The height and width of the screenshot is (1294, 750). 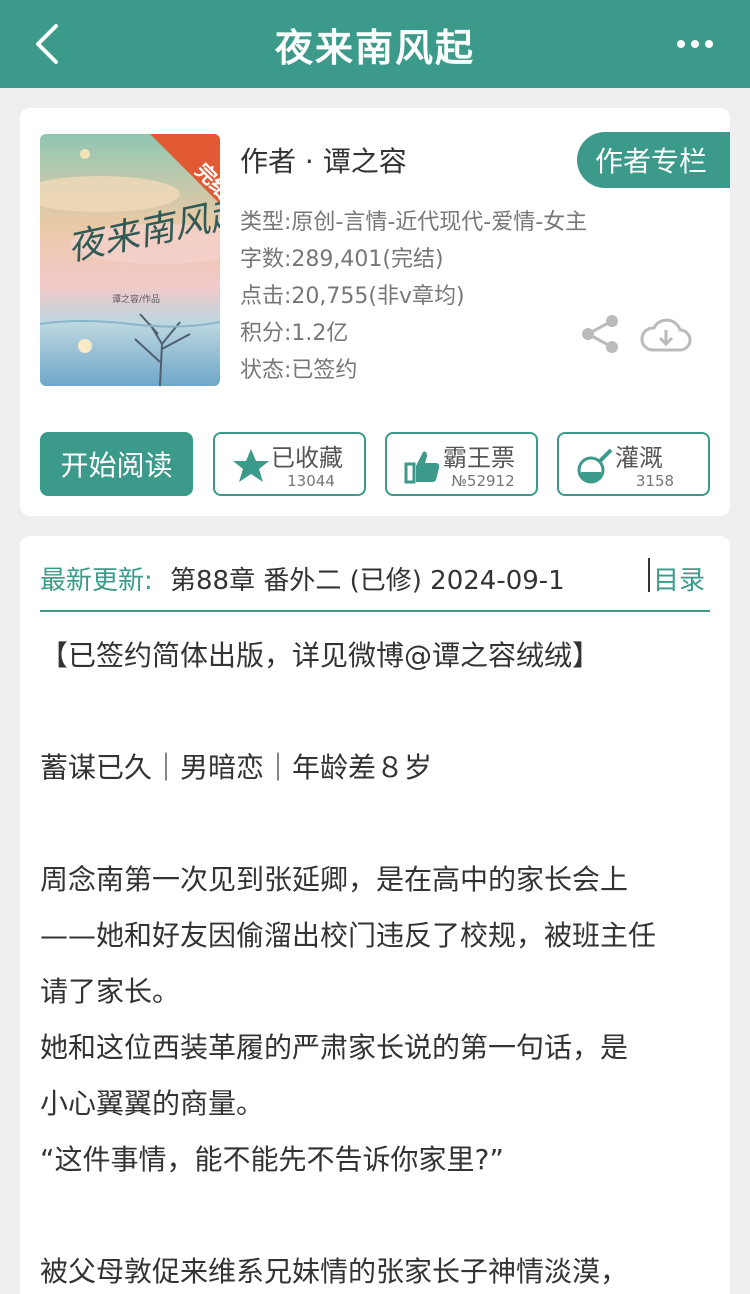 I want to click on synopsis-line: 周念南第一次见到张延卿，是在高中的家长会上, so click(x=334, y=879).